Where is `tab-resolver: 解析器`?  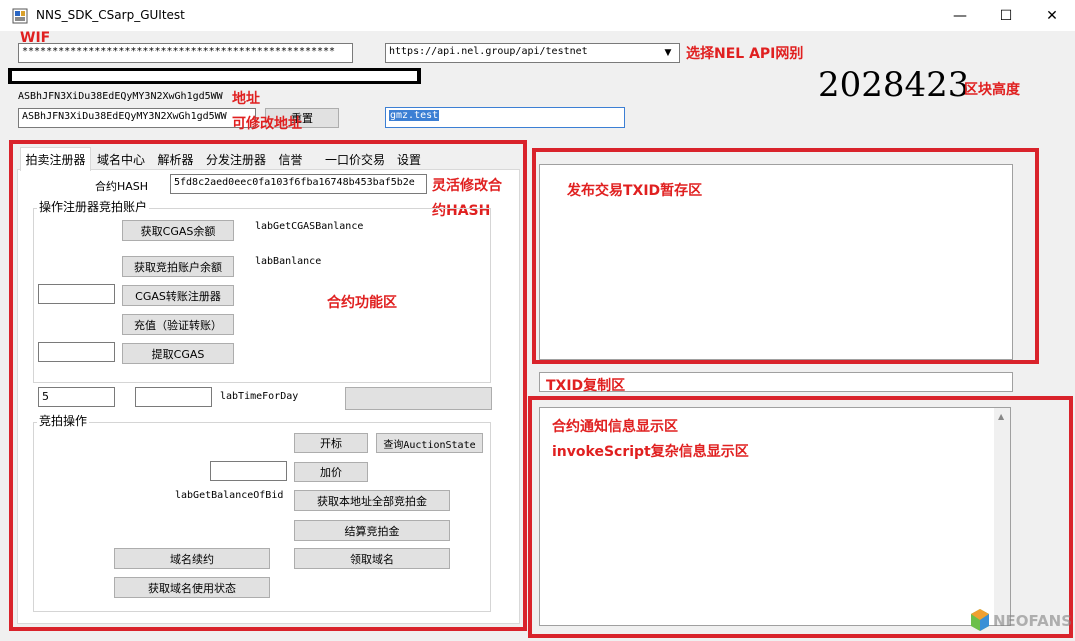
tab-resolver: 解析器 is located at coordinates (175, 159).